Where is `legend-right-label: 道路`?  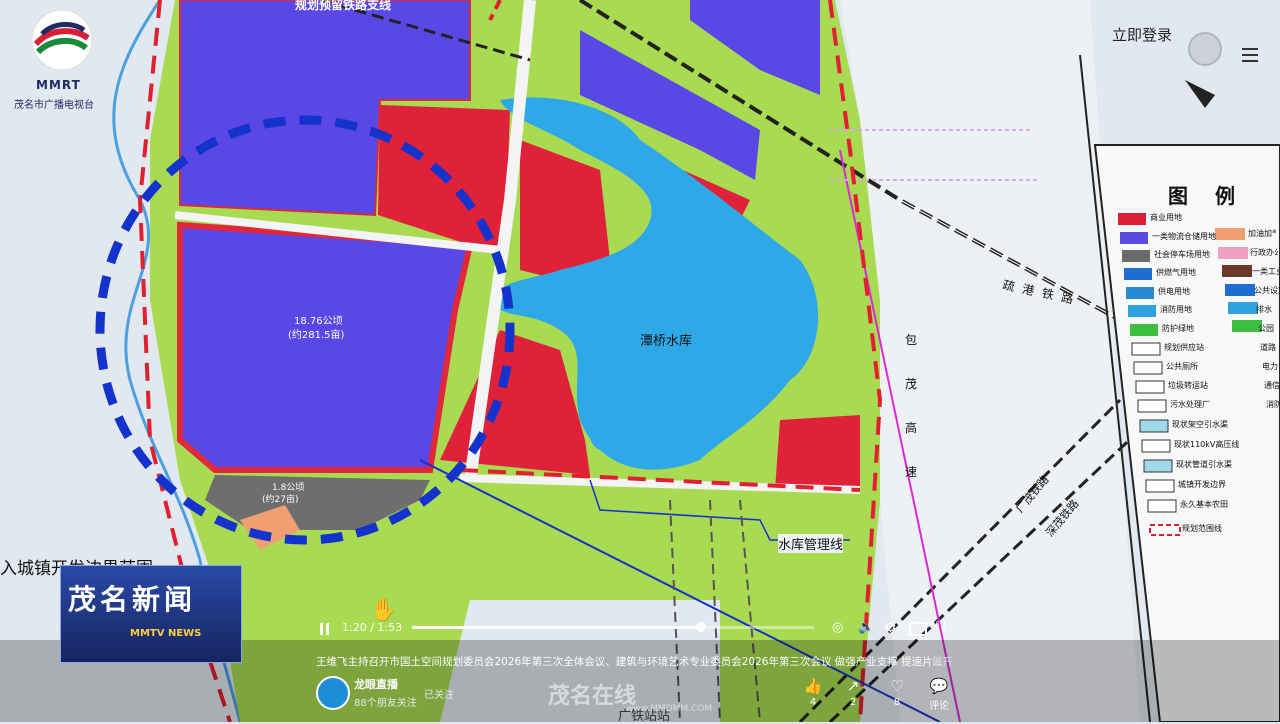 legend-right-label: 道路 is located at coordinates (1268, 347).